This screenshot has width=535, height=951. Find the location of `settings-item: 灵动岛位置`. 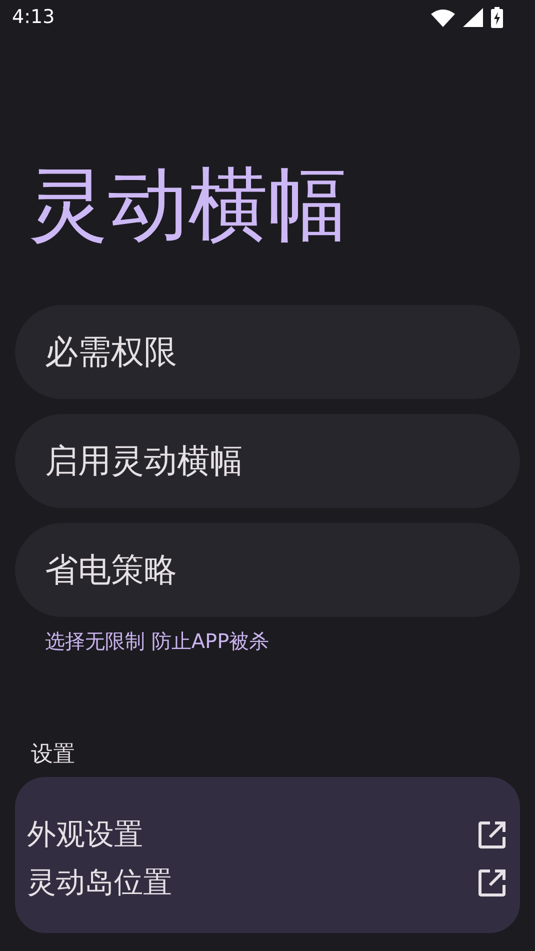

settings-item: 灵动岛位置 is located at coordinates (99, 883).